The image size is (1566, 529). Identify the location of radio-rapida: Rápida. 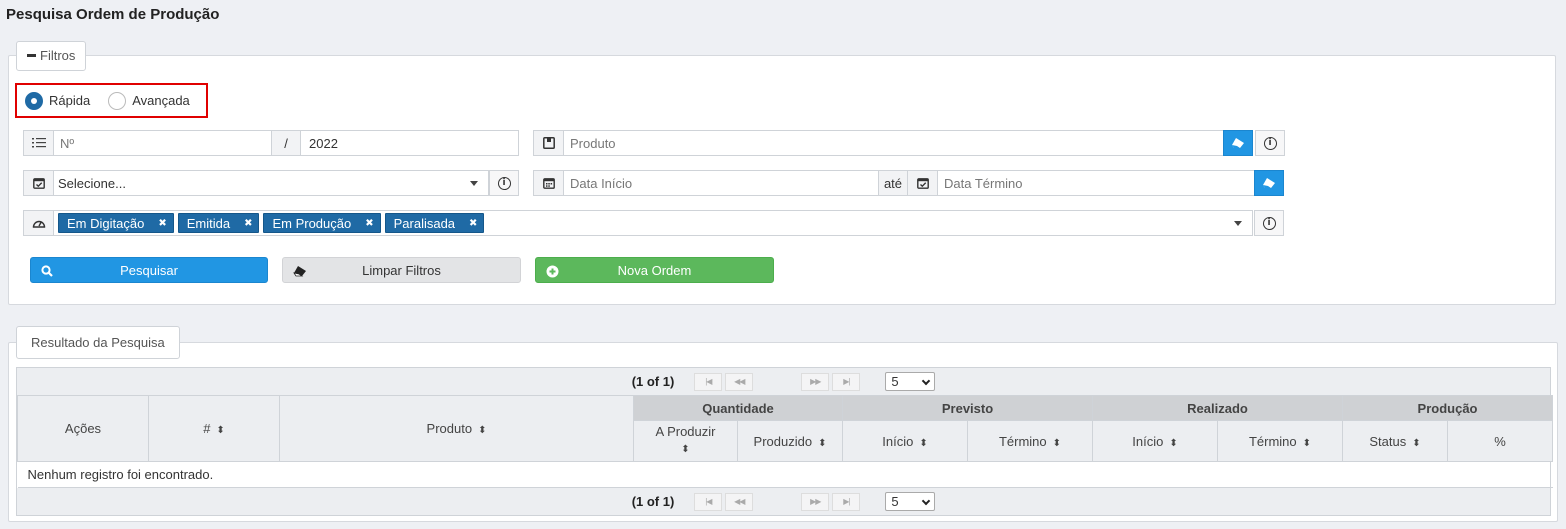
(58, 100).